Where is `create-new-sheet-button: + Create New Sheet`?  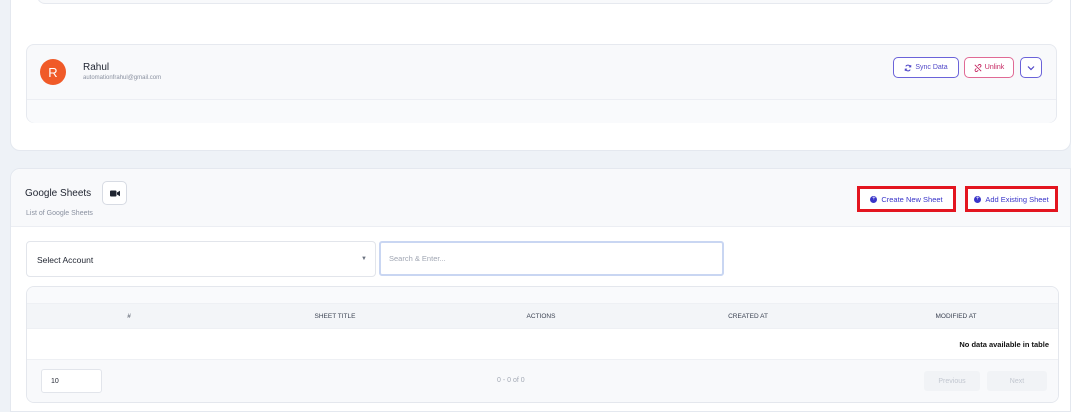 create-new-sheet-button: + Create New Sheet is located at coordinates (906, 199).